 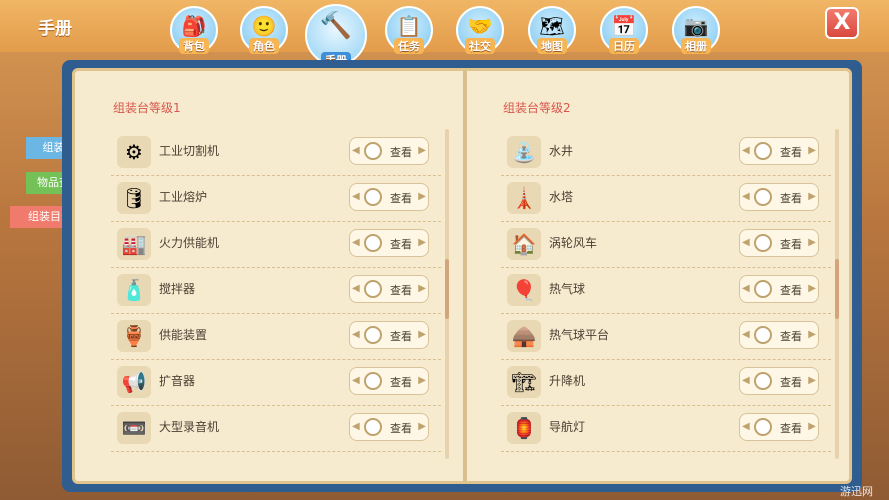 What do you see at coordinates (524, 382) in the screenshot?
I see `elevator-icon: 🏗` at bounding box center [524, 382].